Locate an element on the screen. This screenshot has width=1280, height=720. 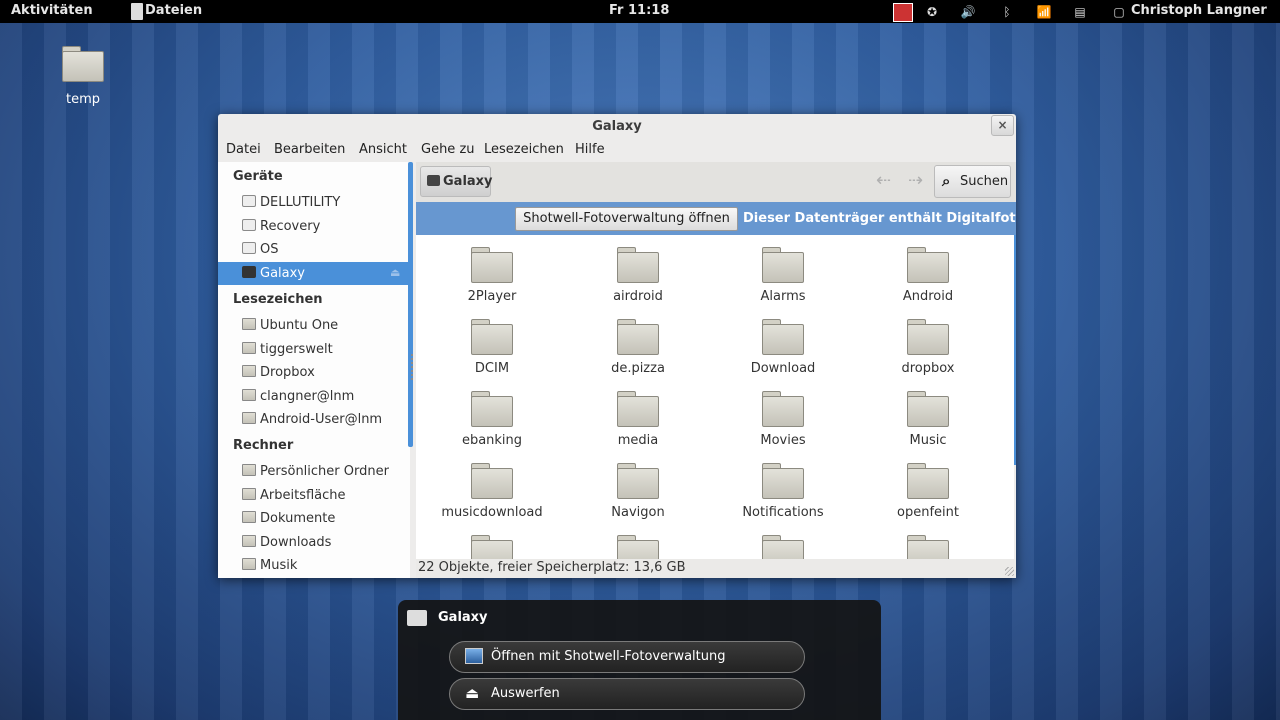
sidebar-item-recovery: Recovery is located at coordinates (313, 226).